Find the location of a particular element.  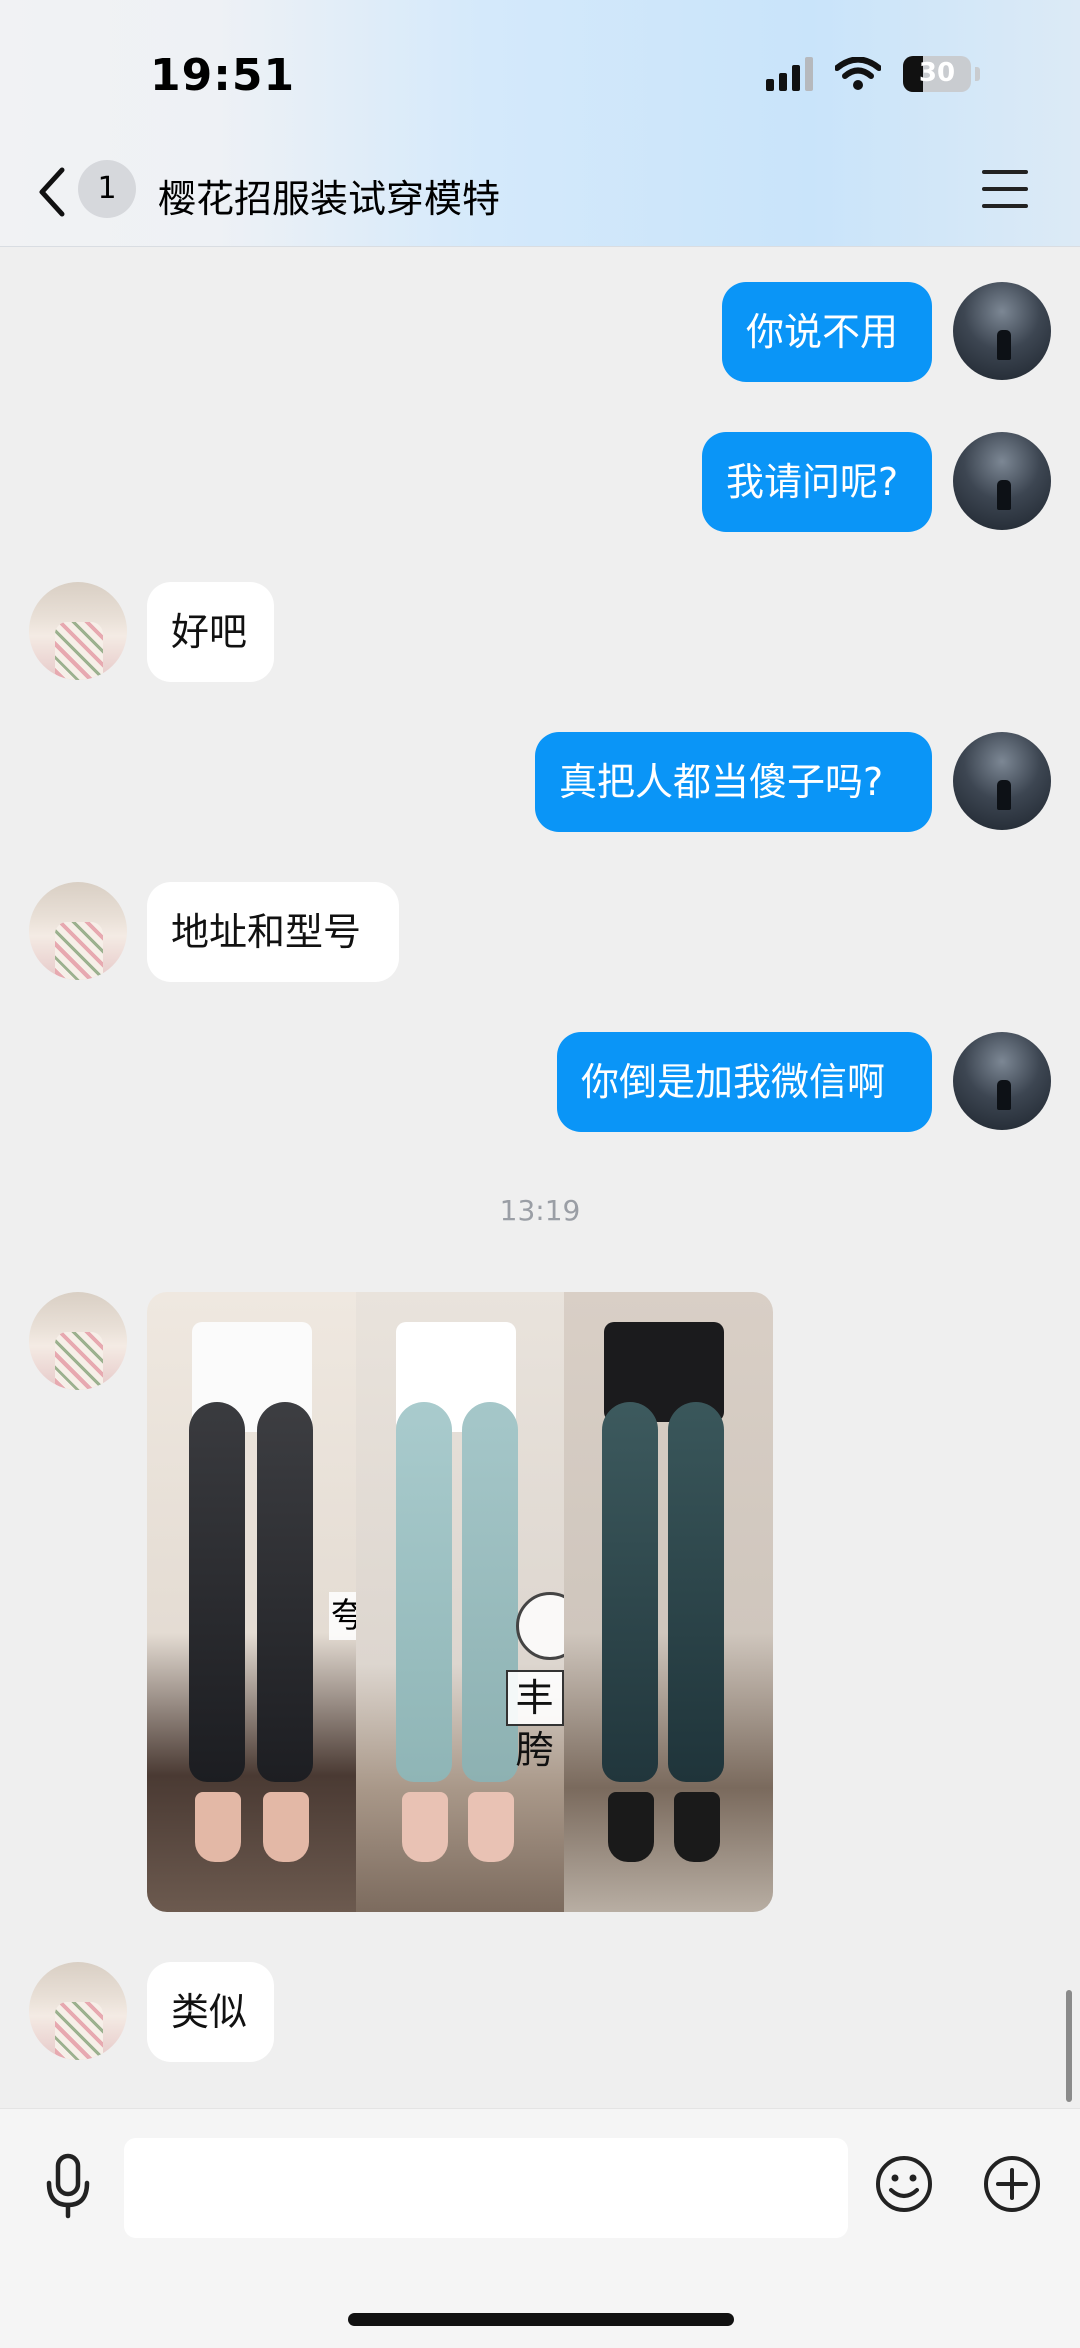

battery-icon: 30 is located at coordinates (937, 74).